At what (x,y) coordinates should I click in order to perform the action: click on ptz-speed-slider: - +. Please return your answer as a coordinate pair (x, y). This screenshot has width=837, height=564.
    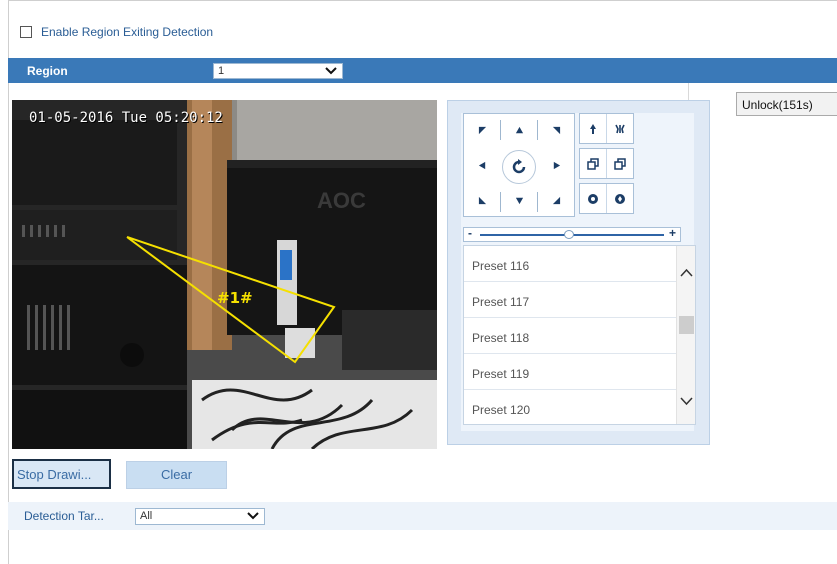
    Looking at the image, I should click on (572, 234).